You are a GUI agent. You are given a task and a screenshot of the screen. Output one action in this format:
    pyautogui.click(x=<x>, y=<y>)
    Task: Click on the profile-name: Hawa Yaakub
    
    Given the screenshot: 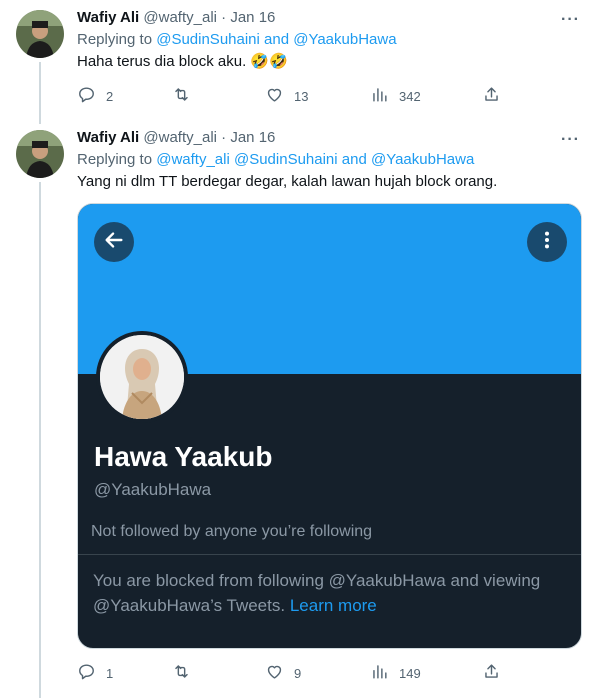 What is the action you would take?
    pyautogui.click(x=183, y=456)
    